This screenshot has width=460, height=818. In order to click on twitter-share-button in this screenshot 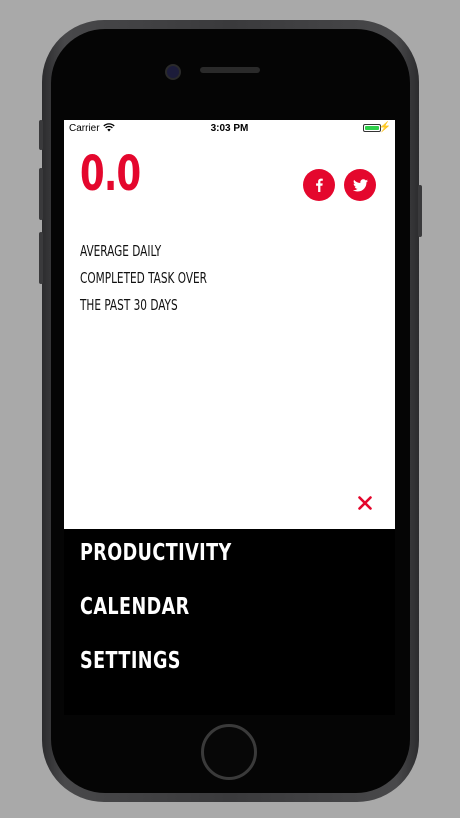, I will do `click(360, 185)`.